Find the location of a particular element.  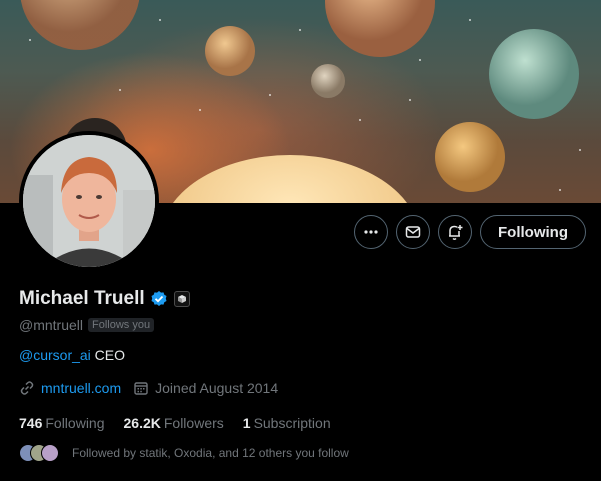

following-stat: 746 Following is located at coordinates (62, 423).